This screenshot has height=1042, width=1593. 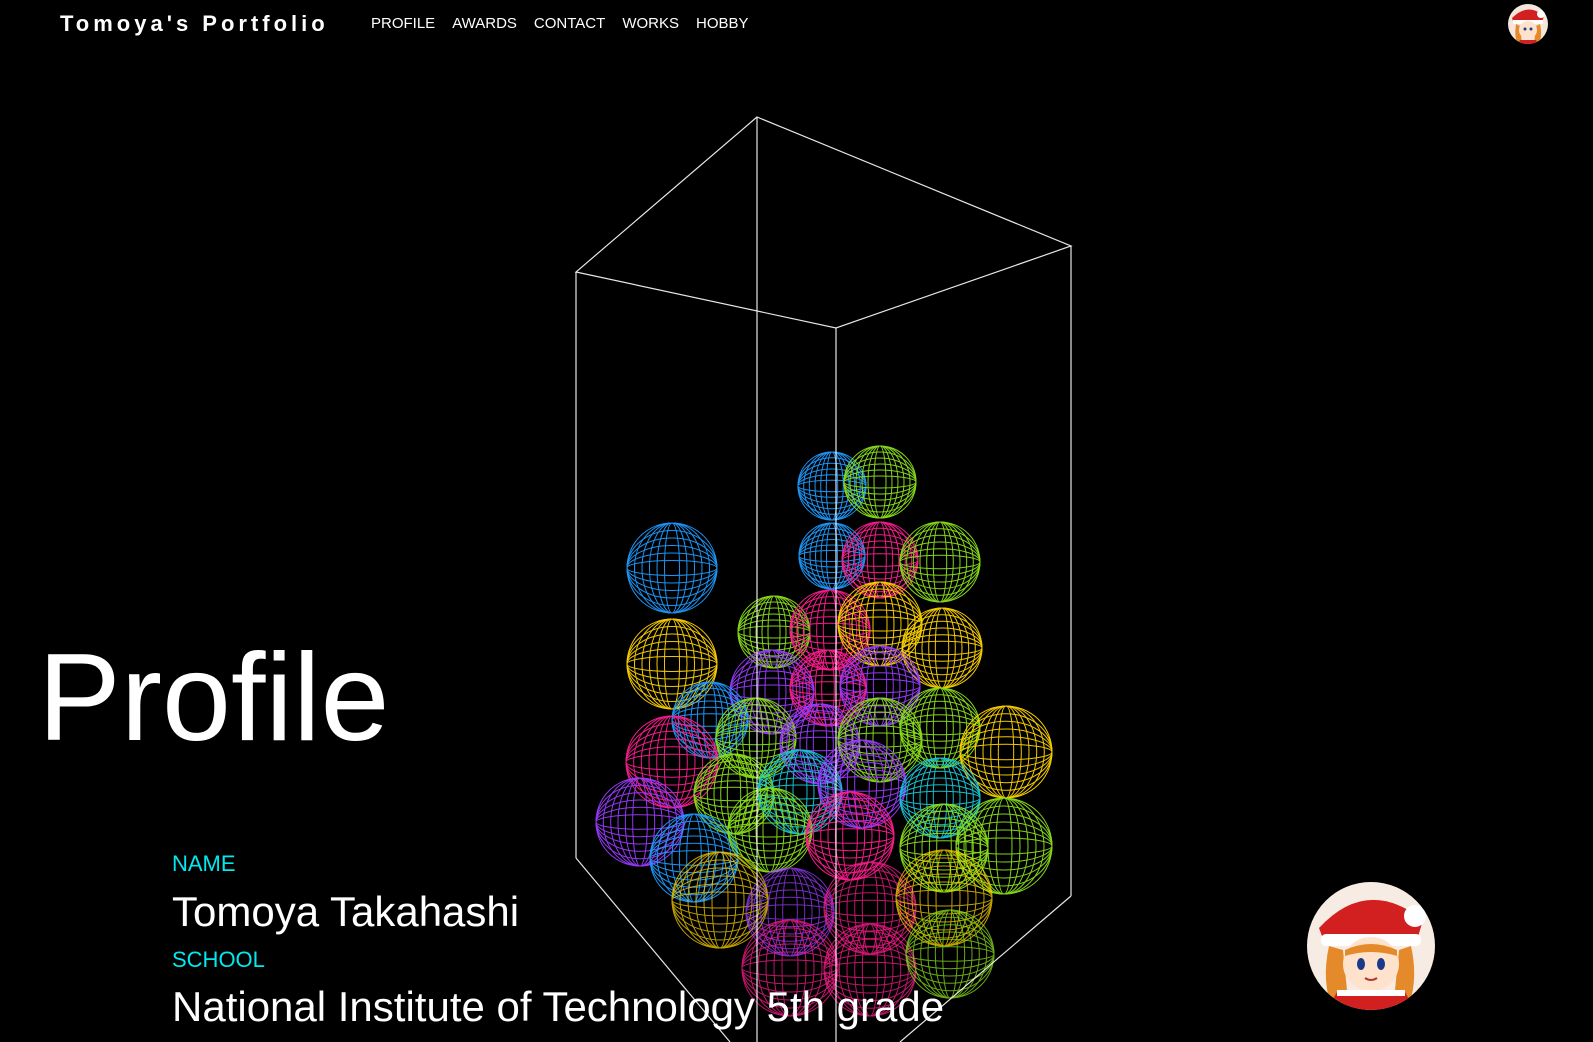 What do you see at coordinates (204, 863) in the screenshot?
I see `name-label: NAME` at bounding box center [204, 863].